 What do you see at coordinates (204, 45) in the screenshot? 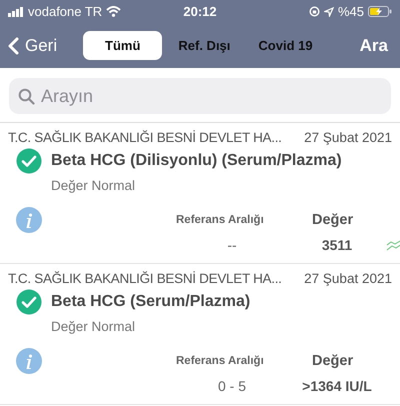
I see `filter-tab: Ref. Dışı` at bounding box center [204, 45].